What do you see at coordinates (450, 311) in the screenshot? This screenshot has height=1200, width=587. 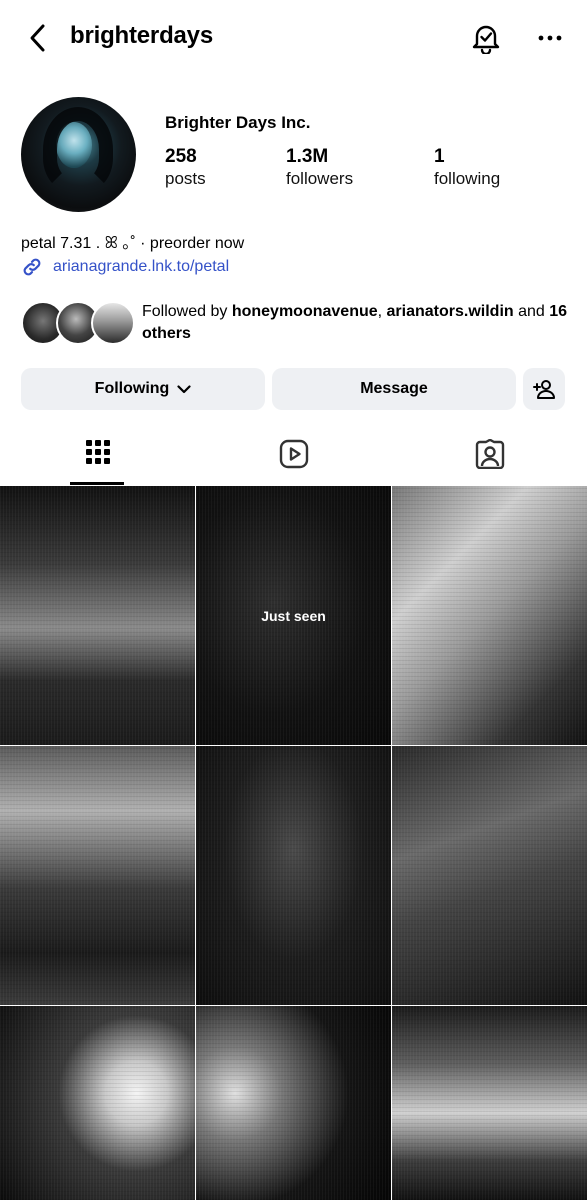 I see `mutual-user-2: arianators.wildin` at bounding box center [450, 311].